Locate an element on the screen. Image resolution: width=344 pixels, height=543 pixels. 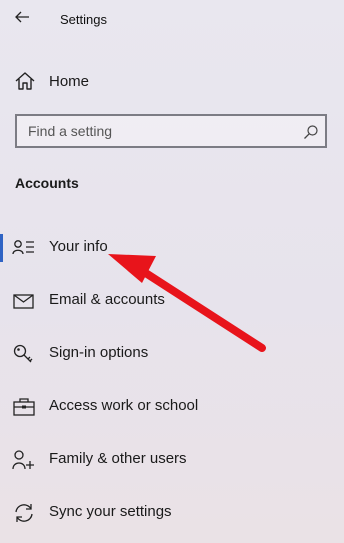
window-title: Settings is located at coordinates (83, 19).